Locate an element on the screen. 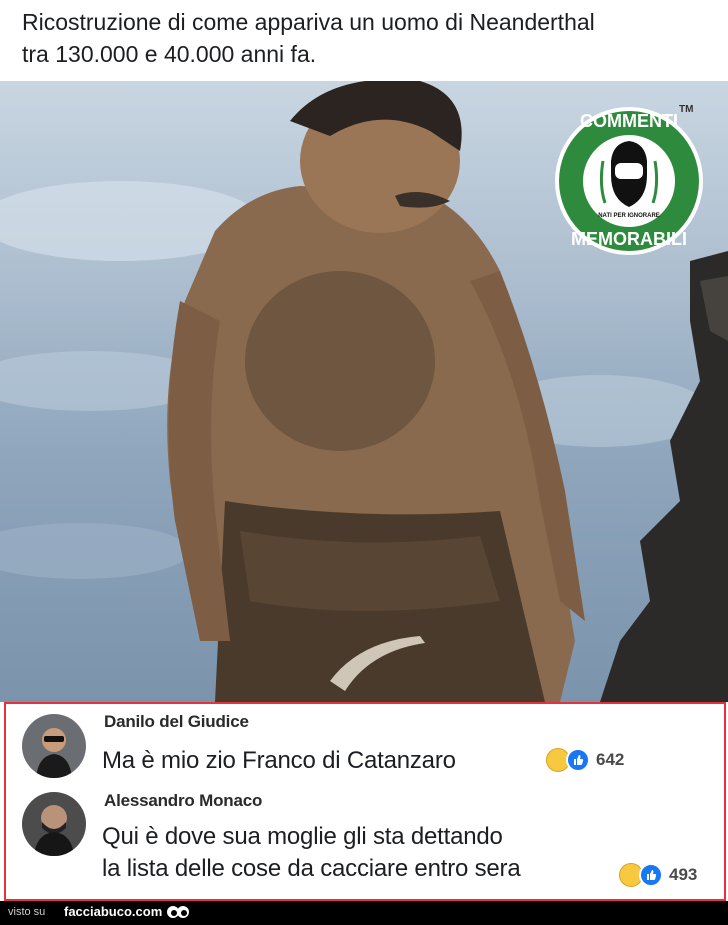  reactions-summary: 493 is located at coordinates (658, 875).